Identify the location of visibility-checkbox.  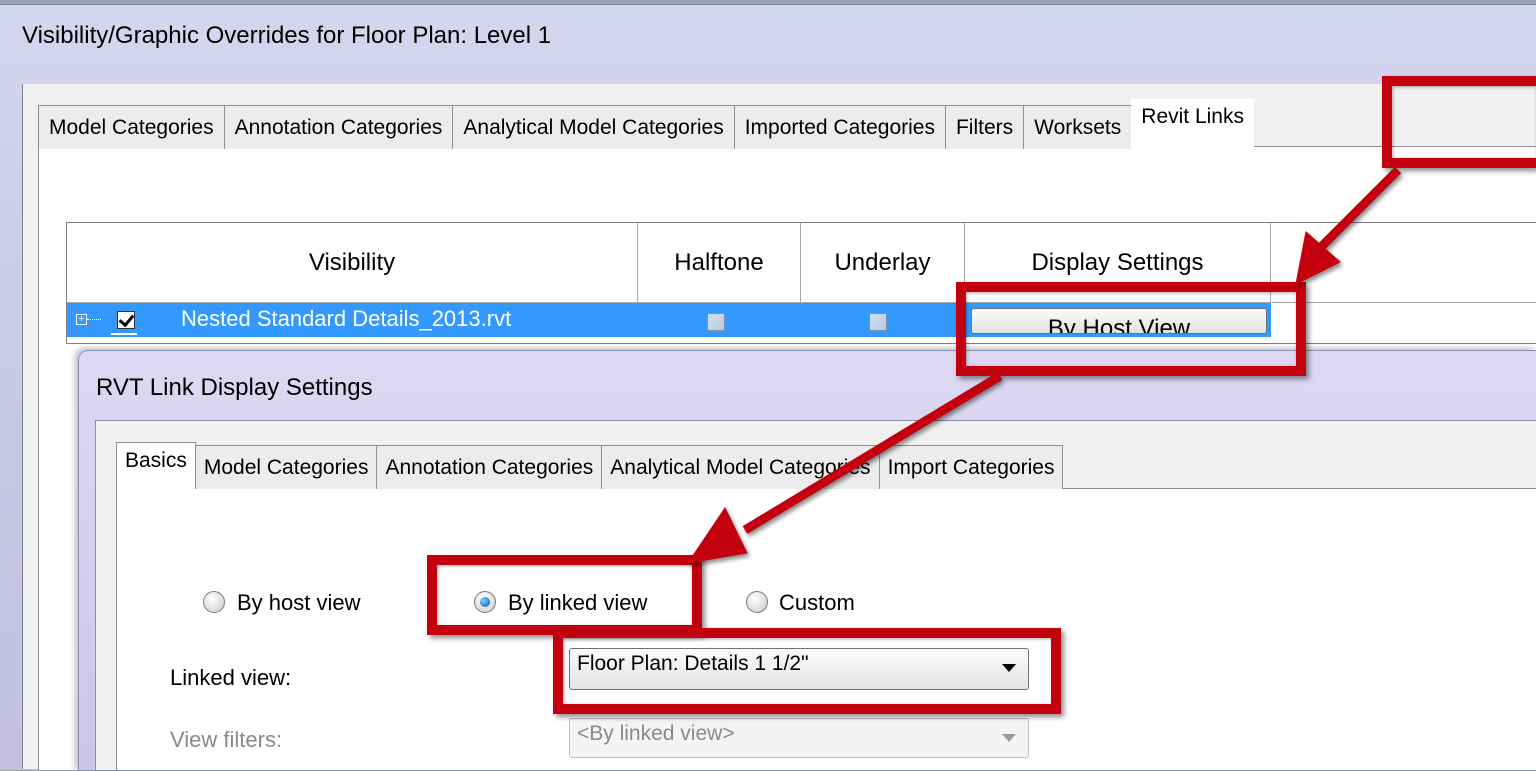
(126, 320).